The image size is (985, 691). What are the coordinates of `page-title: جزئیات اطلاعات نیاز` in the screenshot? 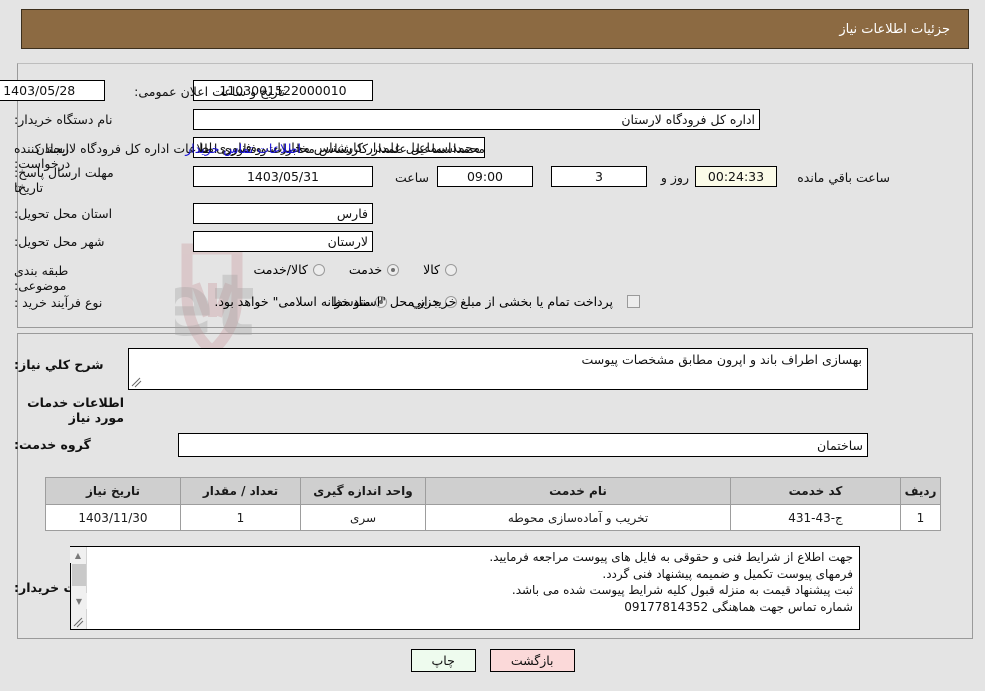 It's located at (894, 29).